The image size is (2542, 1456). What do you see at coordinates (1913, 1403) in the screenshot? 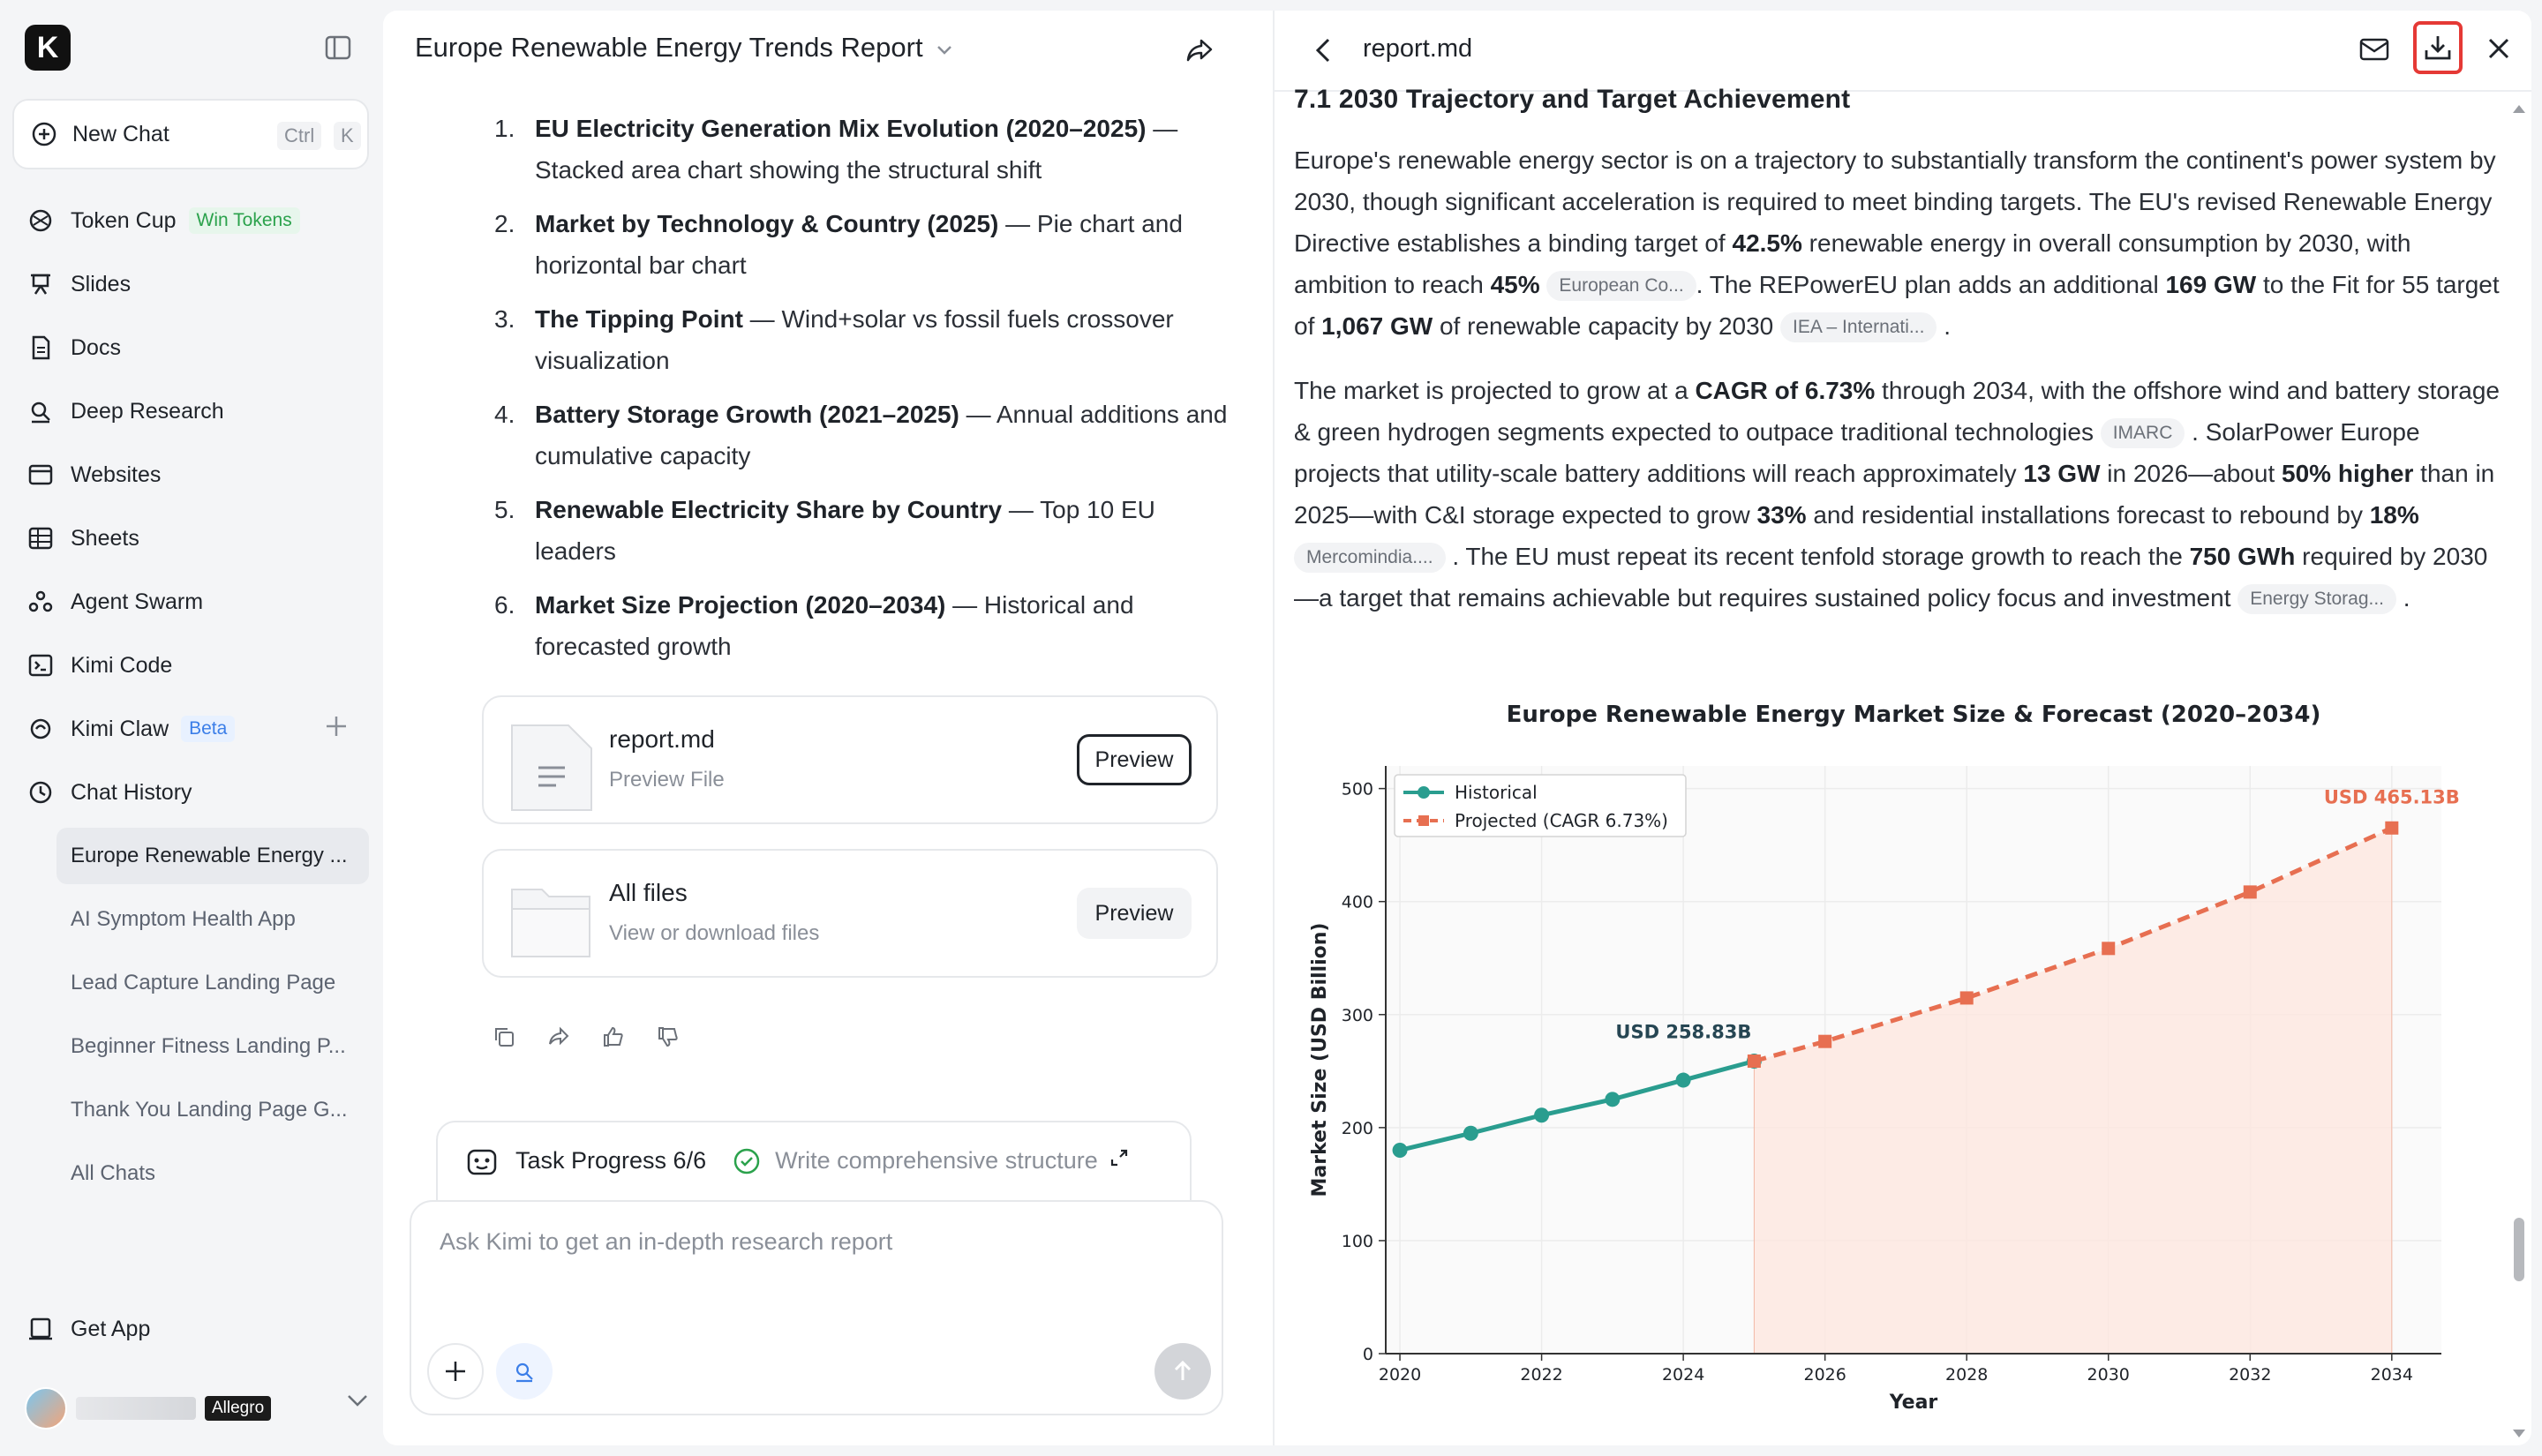
I see `x-axis-label: Year` at bounding box center [1913, 1403].